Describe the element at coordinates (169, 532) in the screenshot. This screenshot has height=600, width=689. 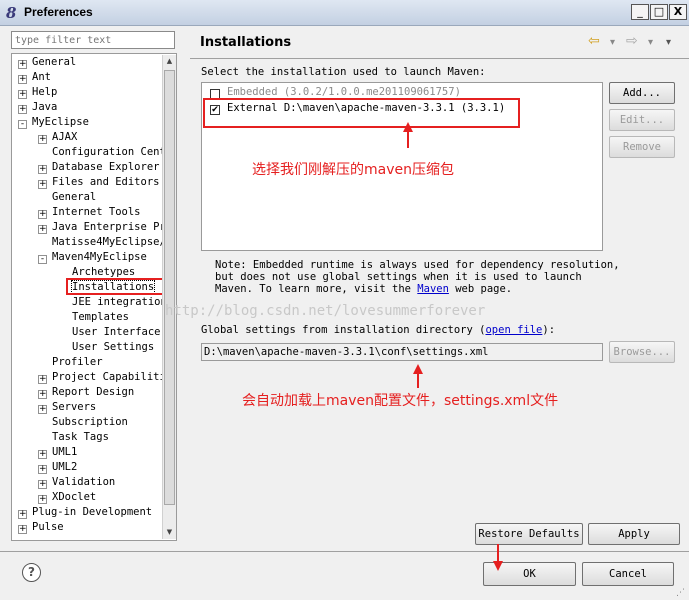
I see `scroll-down-icon: ▼` at that location.